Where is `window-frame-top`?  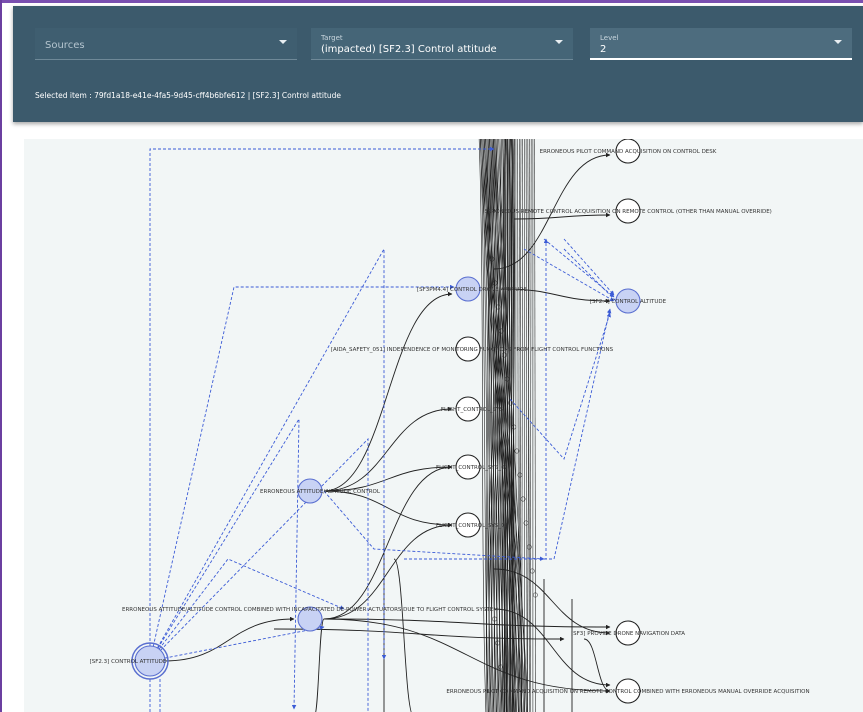
window-frame-top is located at coordinates (431, 1).